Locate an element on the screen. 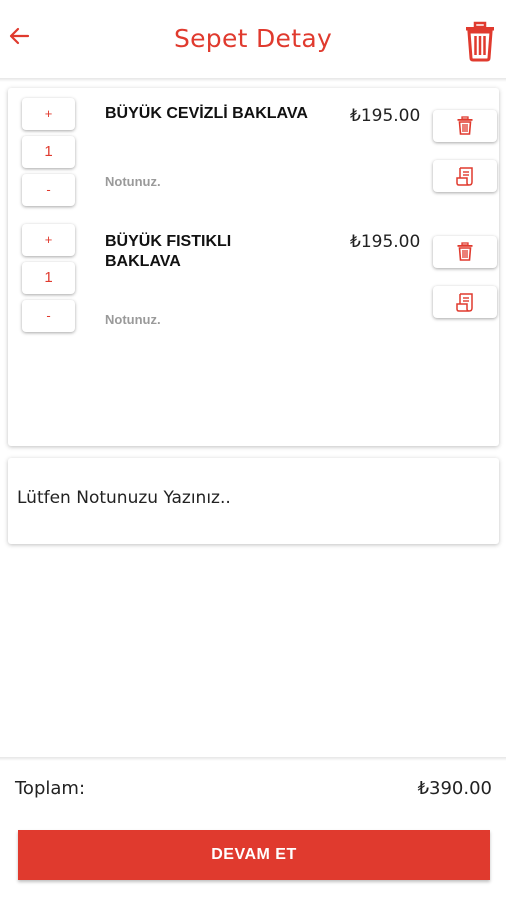  order-note-field: Lütfen Notunuzu Yazınız.. is located at coordinates (253, 501).